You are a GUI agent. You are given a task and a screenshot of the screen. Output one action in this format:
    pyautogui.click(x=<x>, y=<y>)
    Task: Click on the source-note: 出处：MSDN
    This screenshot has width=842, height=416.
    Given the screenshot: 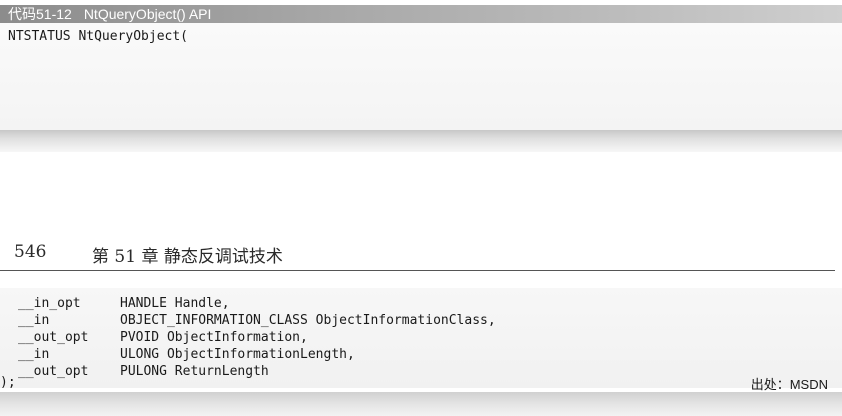 What is the action you would take?
    pyautogui.click(x=789, y=384)
    